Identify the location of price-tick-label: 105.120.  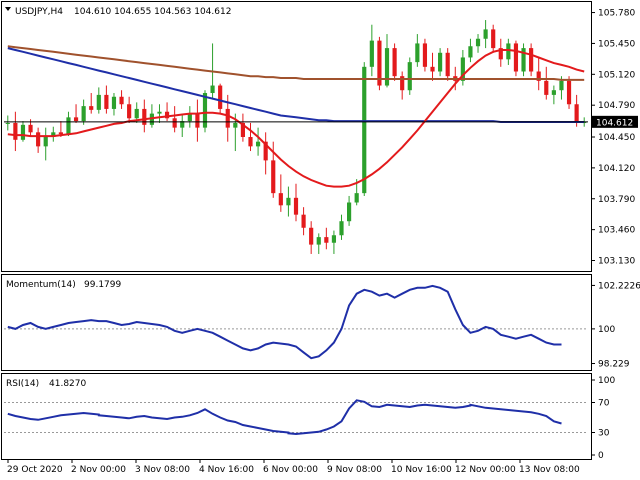
(616, 75).